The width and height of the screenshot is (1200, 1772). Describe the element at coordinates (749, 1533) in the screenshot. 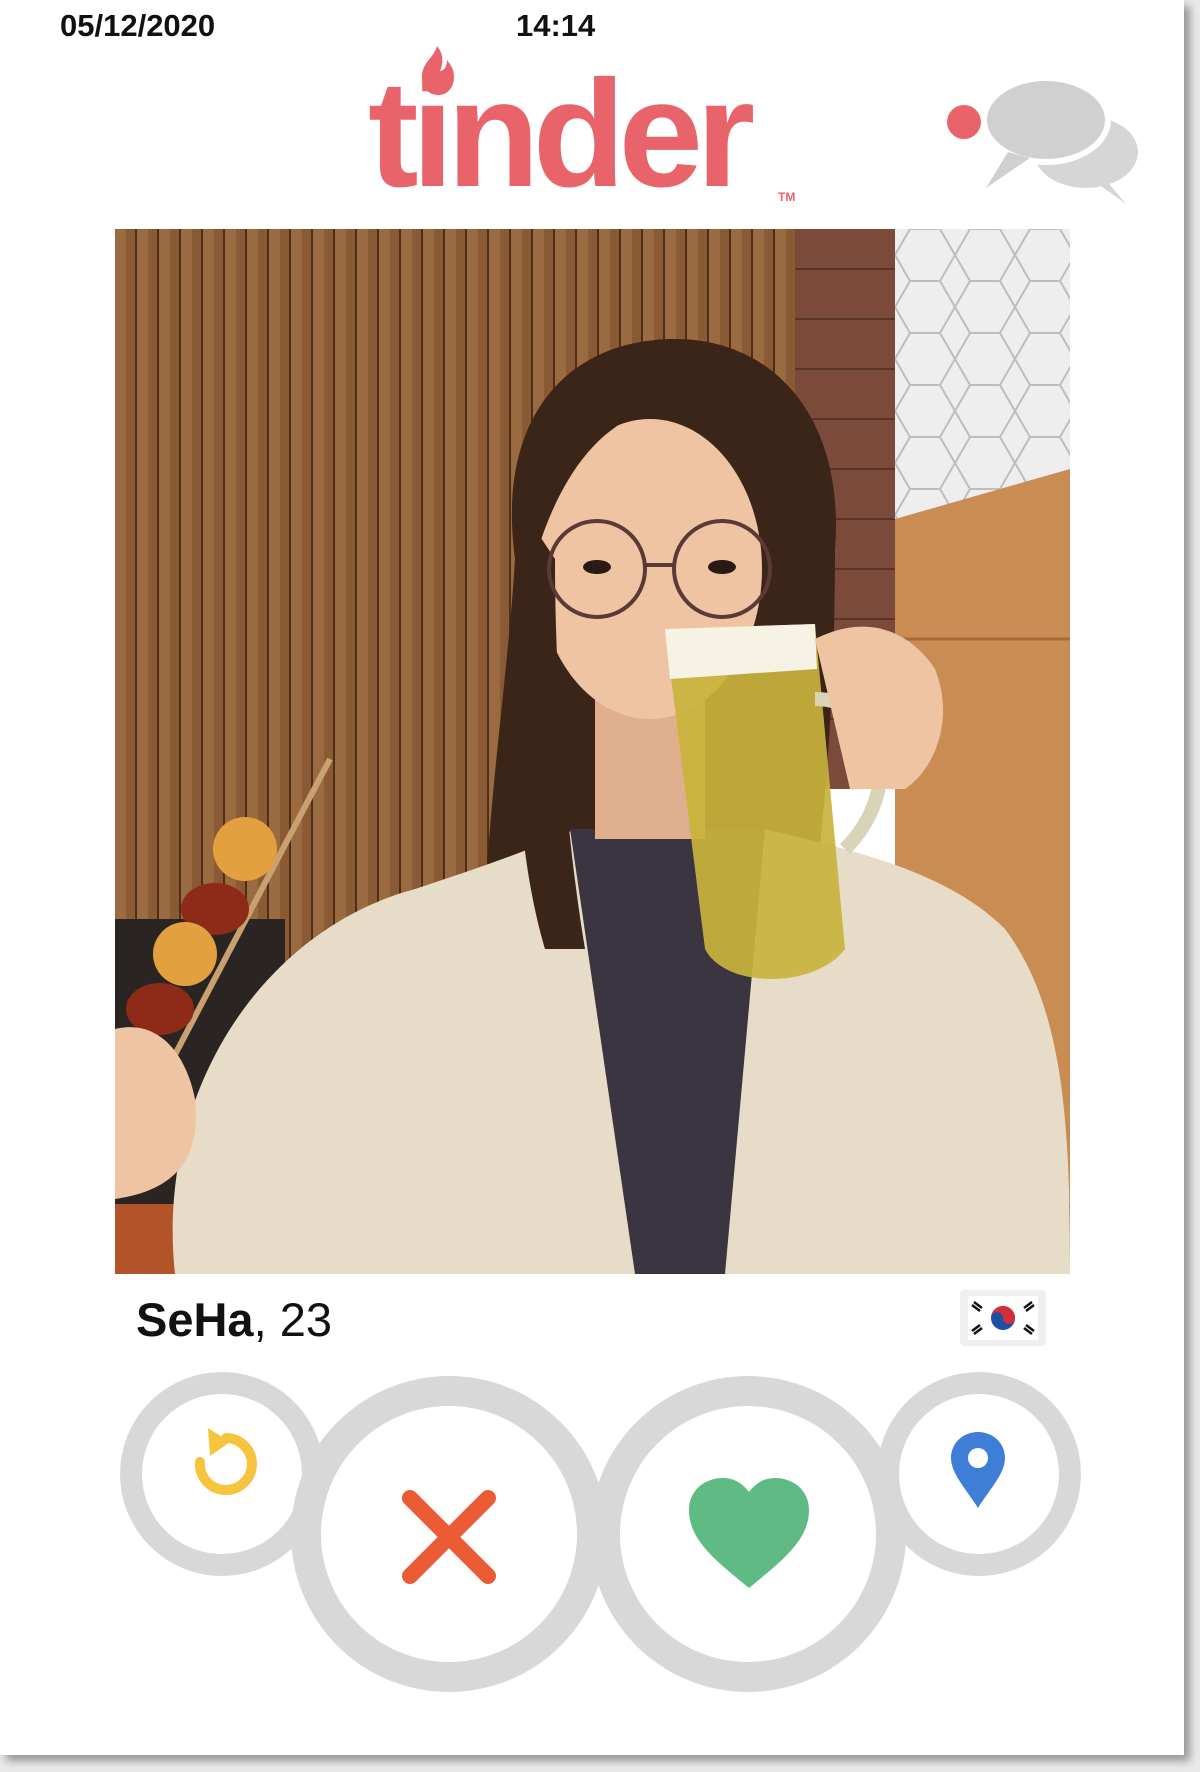

I see `heart-icon` at that location.